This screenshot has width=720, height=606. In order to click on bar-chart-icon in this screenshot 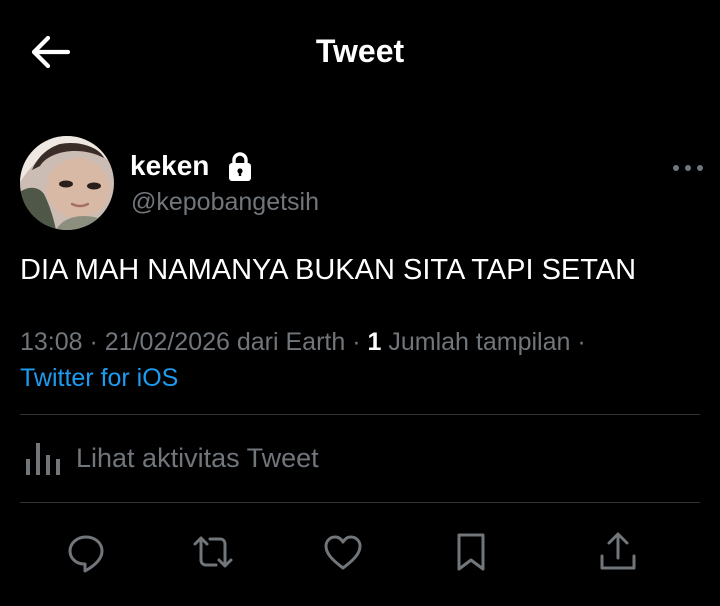, I will do `click(43, 459)`.